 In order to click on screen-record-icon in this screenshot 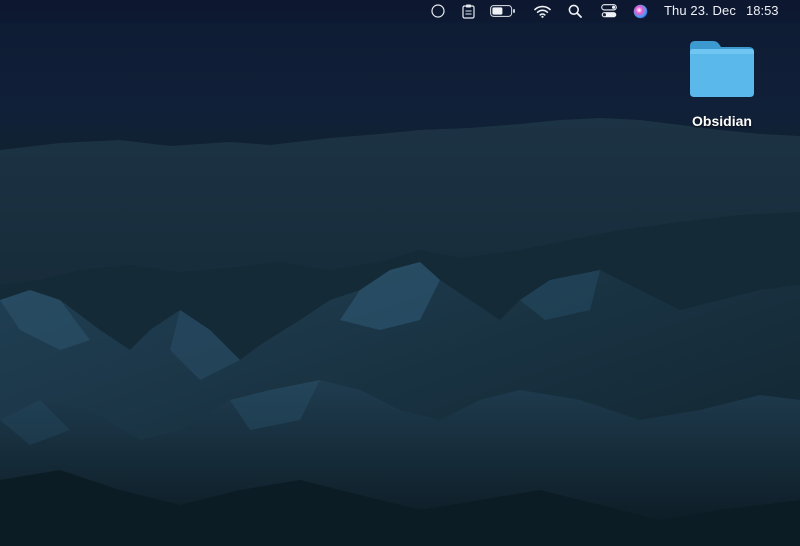, I will do `click(438, 11)`.